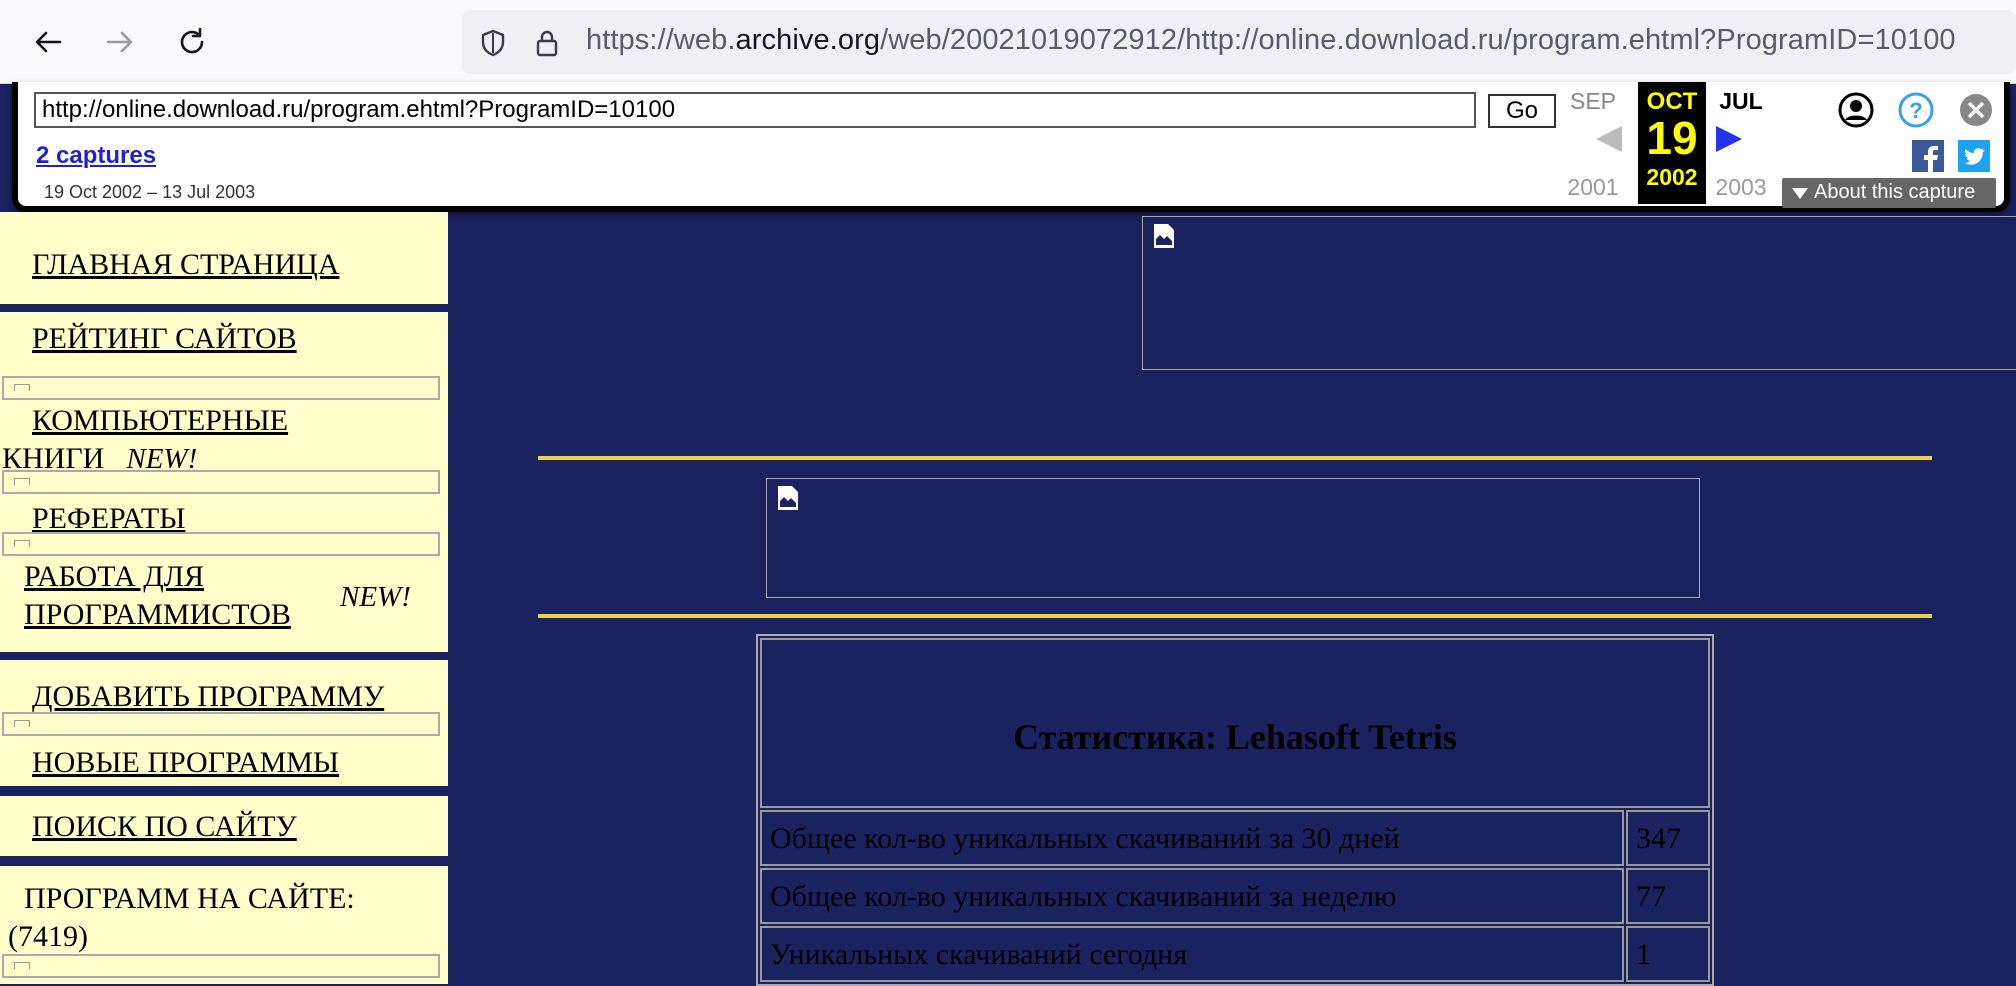 Image resolution: width=2016 pixels, height=986 pixels. Describe the element at coordinates (150, 192) in the screenshot. I see `capture-range: 19 Oct 2002 – 13 Jul 2003` at that location.